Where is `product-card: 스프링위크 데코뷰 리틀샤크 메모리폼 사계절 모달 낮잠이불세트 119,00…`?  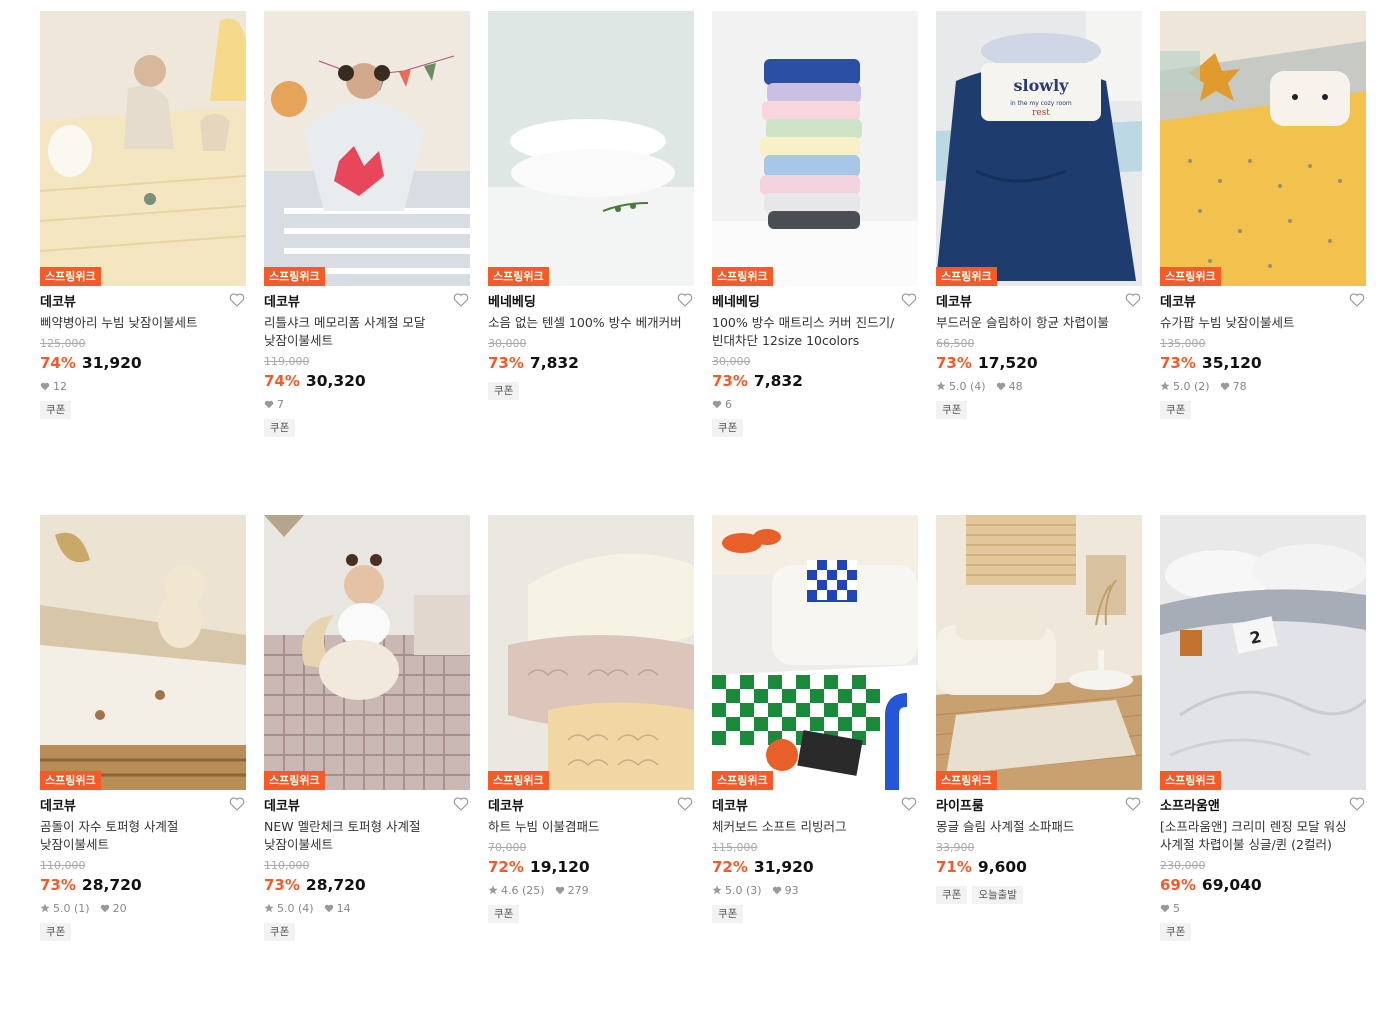 product-card: 스프링위크 데코뷰 리틀샤크 메모리폼 사계절 모달 낮잠이불세트 119,00… is located at coordinates (367, 263).